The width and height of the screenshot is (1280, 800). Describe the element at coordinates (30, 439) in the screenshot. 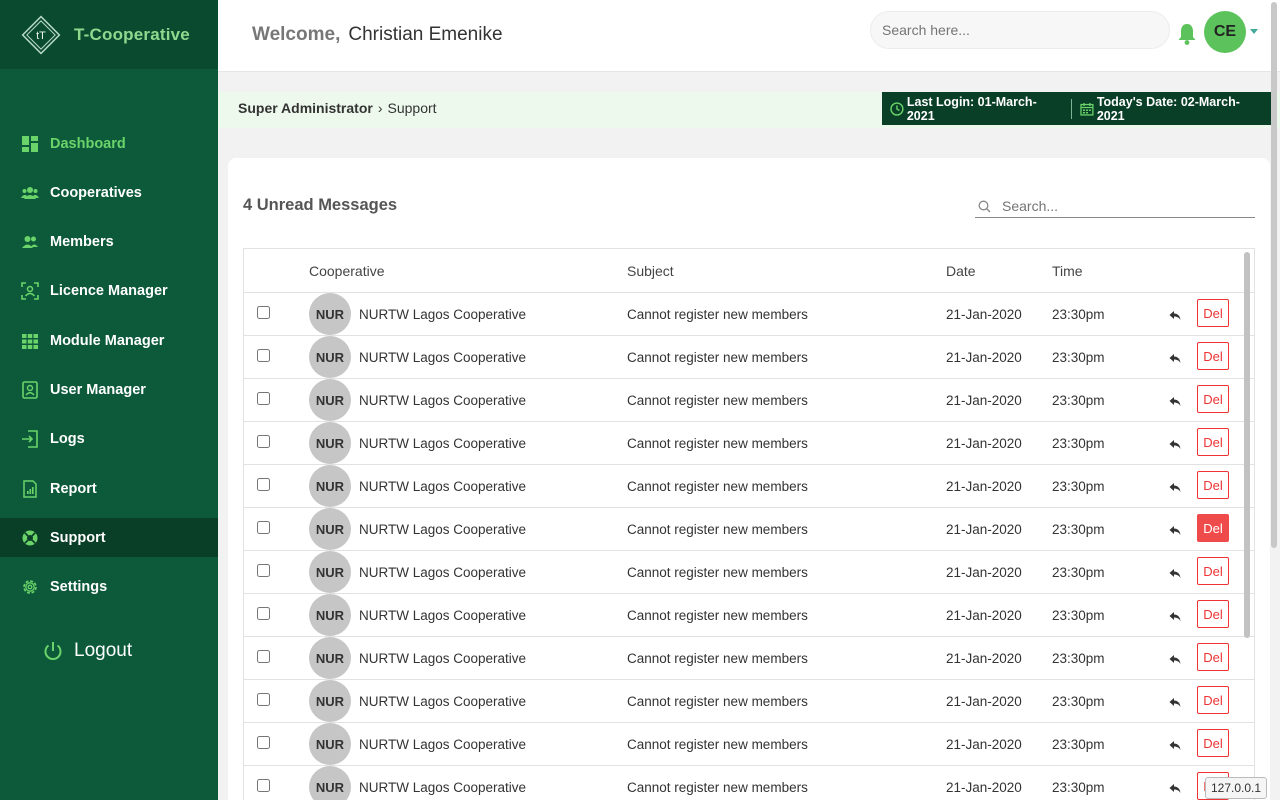

I see `login-icon` at that location.